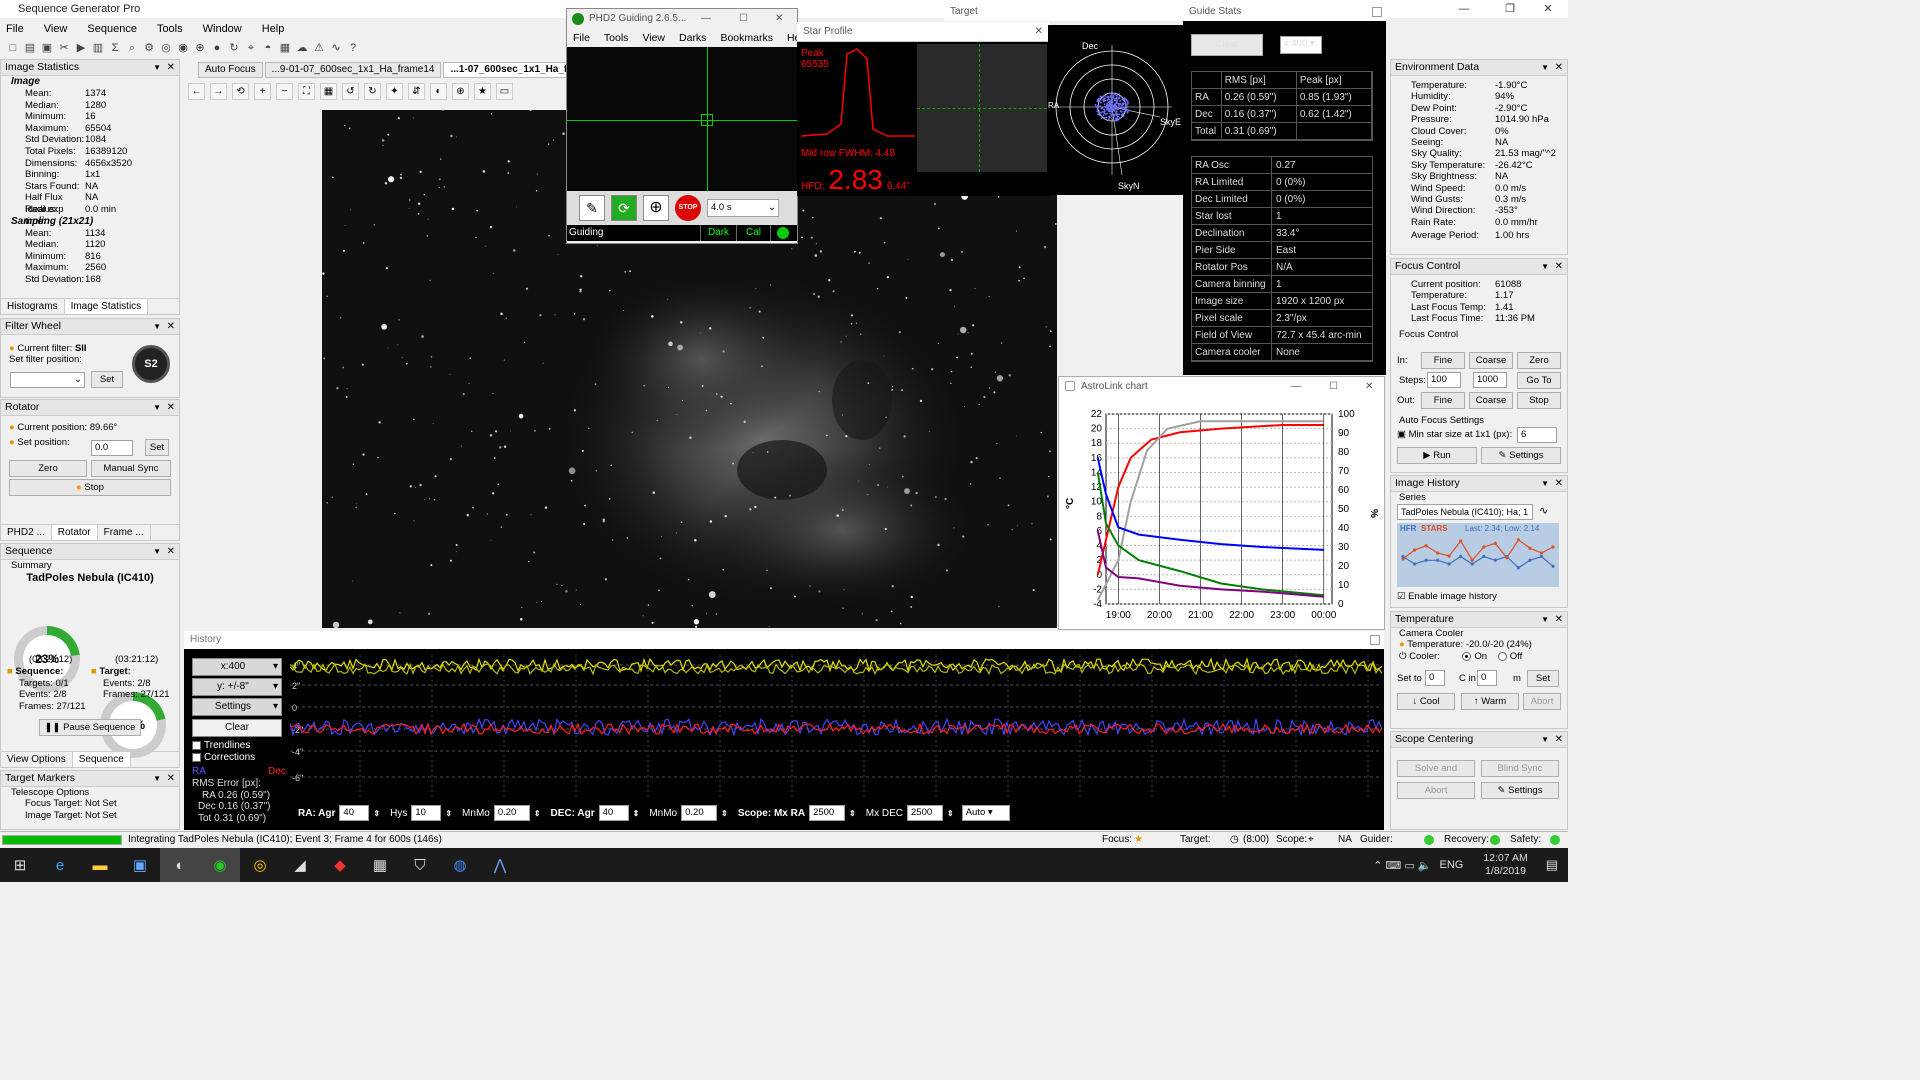  What do you see at coordinates (592, 208) in the screenshot?
I see `loop-icon: ✎` at bounding box center [592, 208].